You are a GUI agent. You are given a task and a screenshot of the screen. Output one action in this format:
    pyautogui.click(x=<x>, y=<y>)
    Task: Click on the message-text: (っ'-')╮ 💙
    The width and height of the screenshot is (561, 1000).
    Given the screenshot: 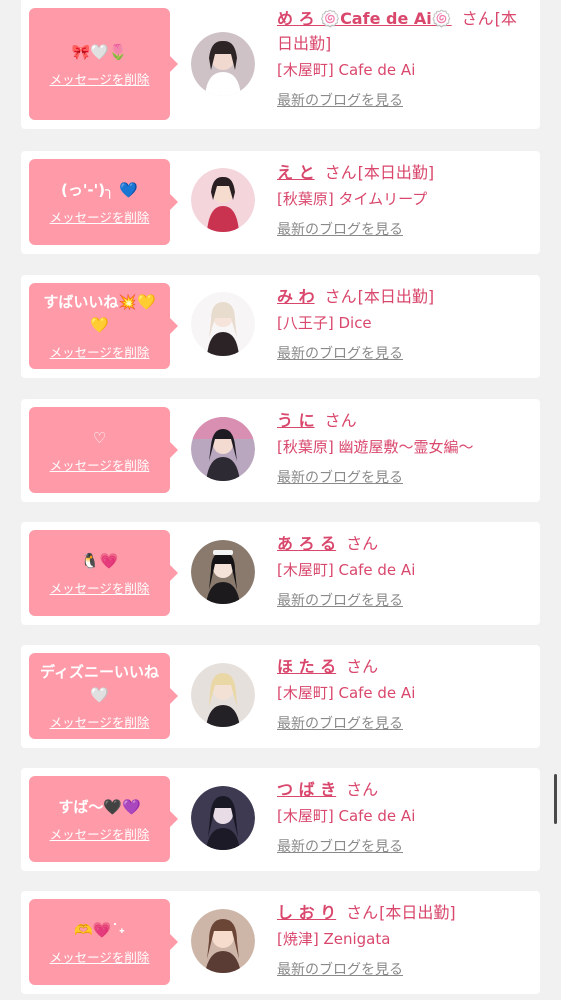 What is the action you would take?
    pyautogui.click(x=99, y=189)
    